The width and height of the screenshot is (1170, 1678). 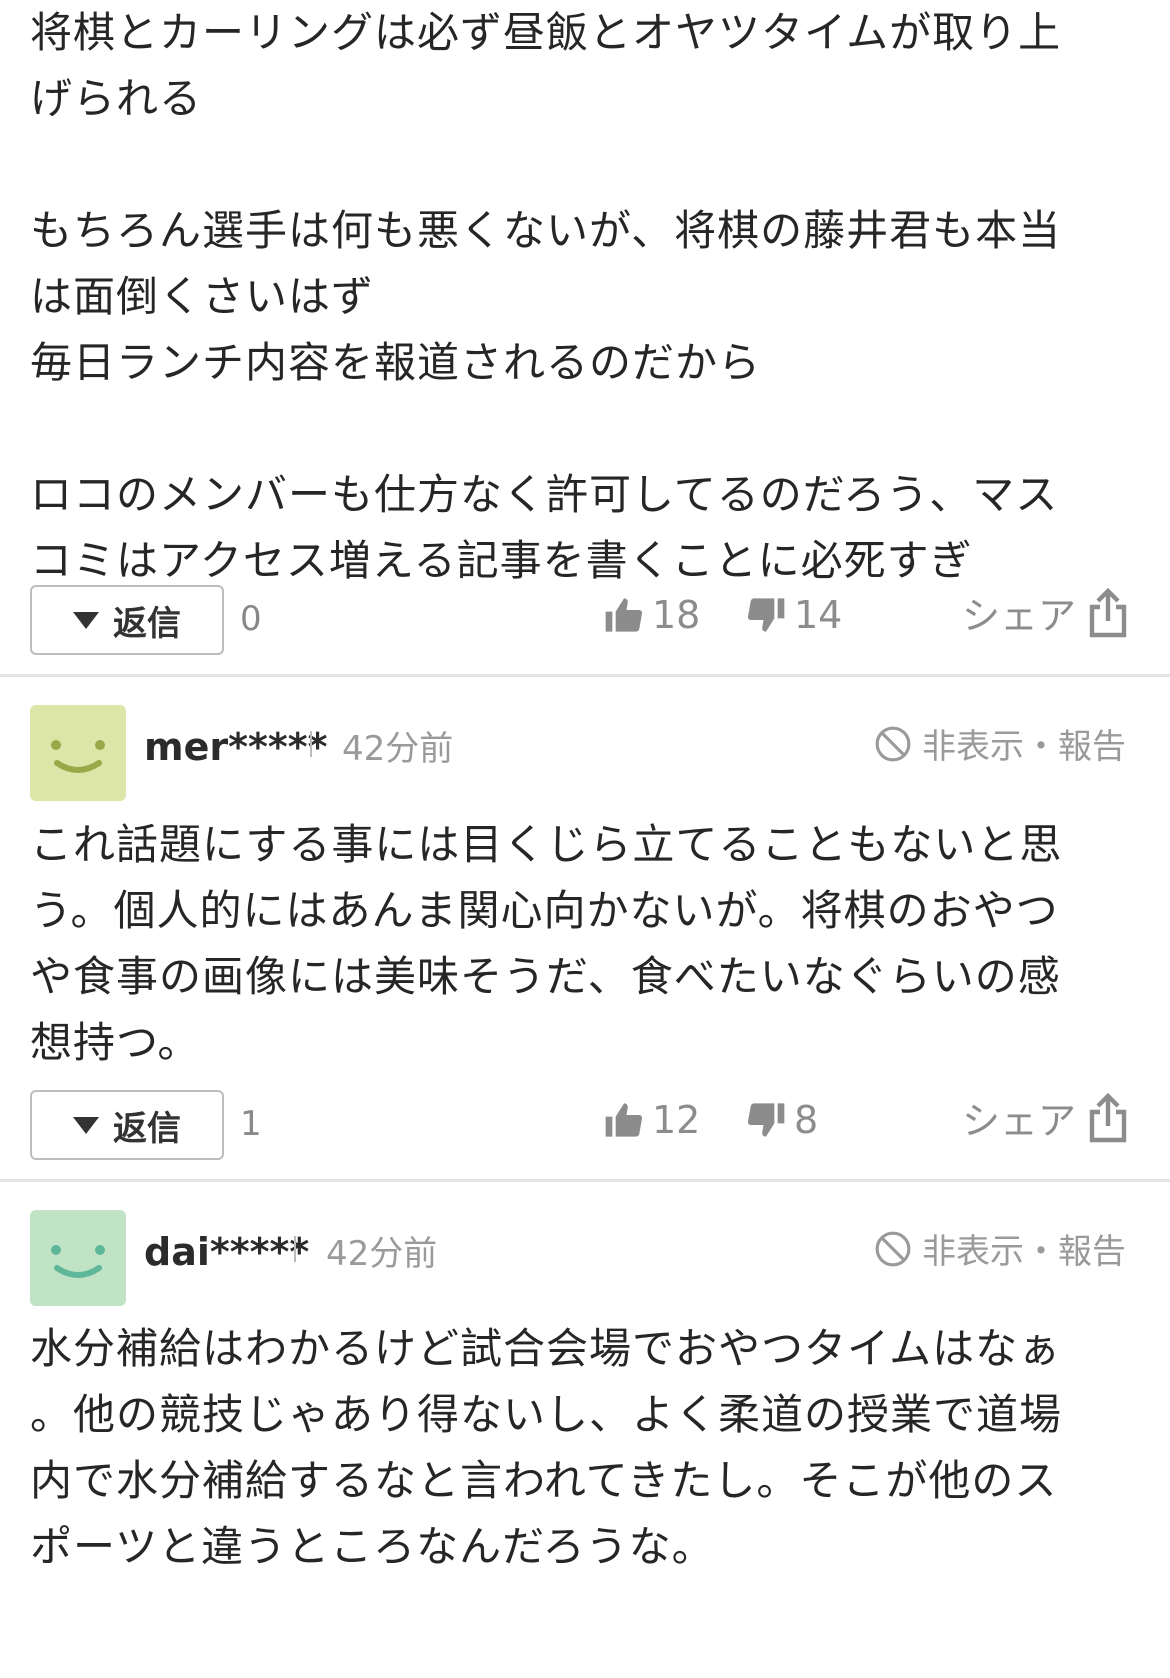 What do you see at coordinates (806, 1120) in the screenshot?
I see `dislike-count: 8` at bounding box center [806, 1120].